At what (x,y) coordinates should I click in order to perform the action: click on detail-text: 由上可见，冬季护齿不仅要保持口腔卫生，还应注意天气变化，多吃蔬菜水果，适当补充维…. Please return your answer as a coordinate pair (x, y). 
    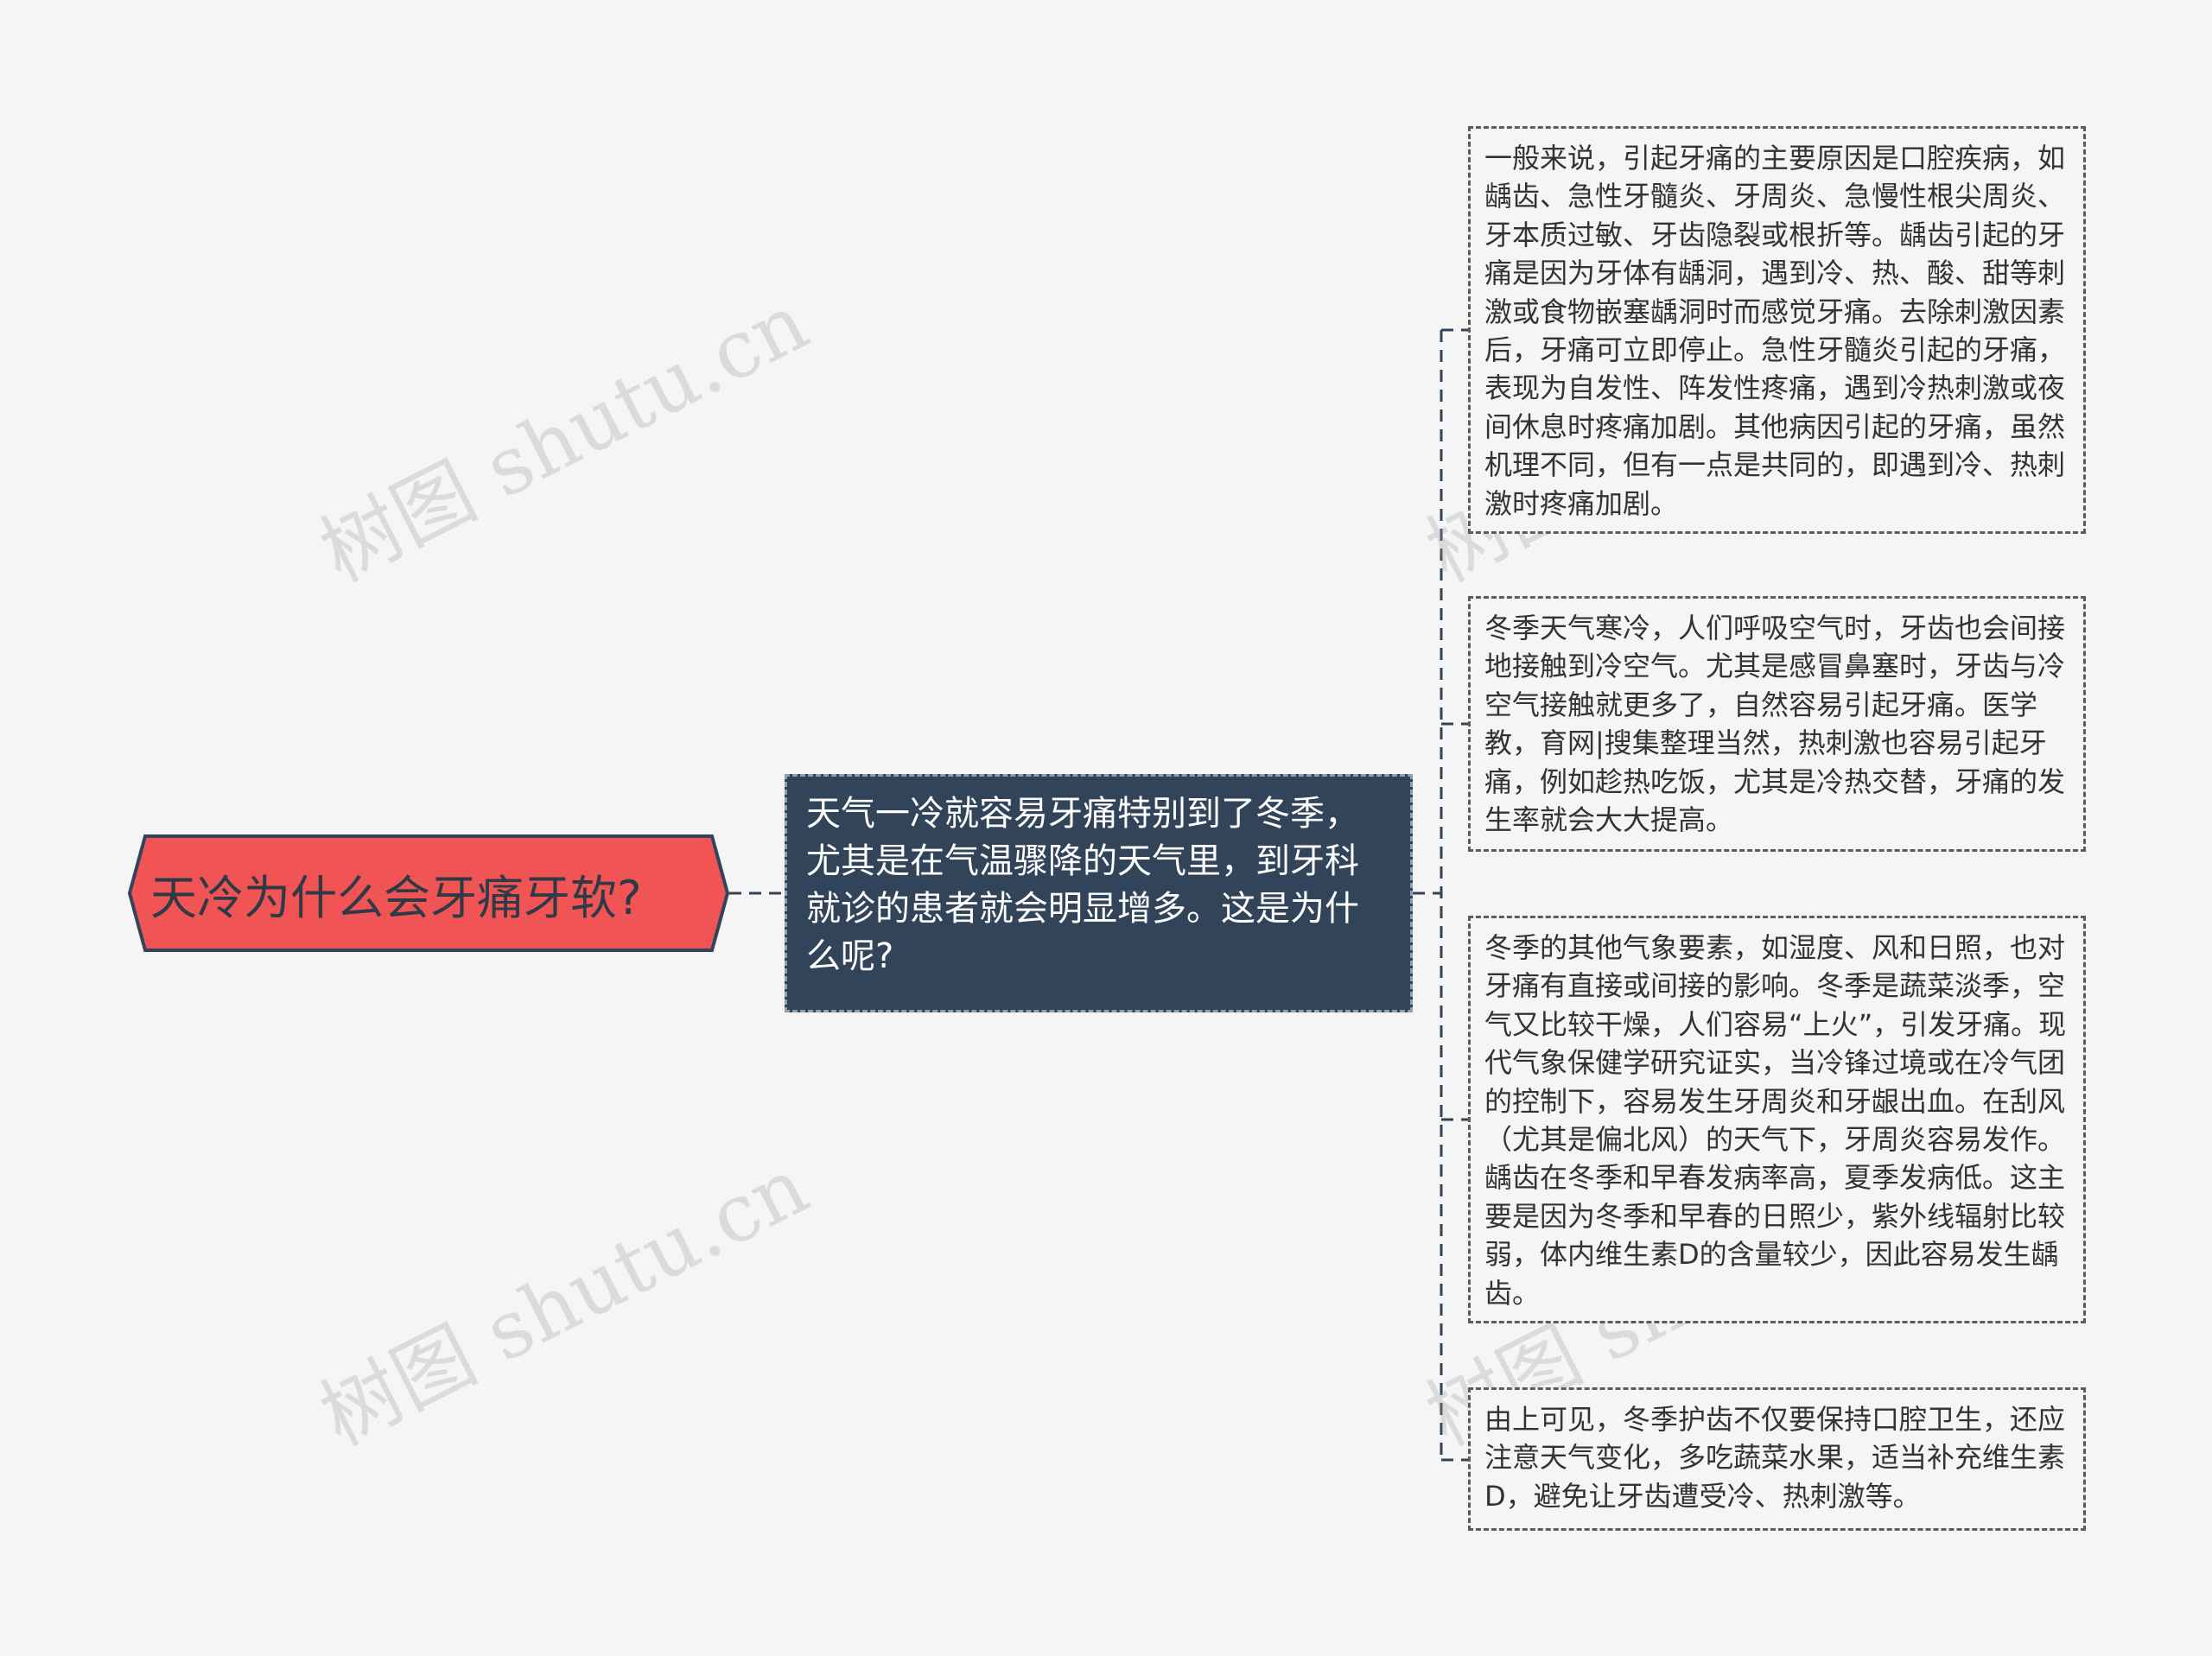
    Looking at the image, I should click on (1775, 1458).